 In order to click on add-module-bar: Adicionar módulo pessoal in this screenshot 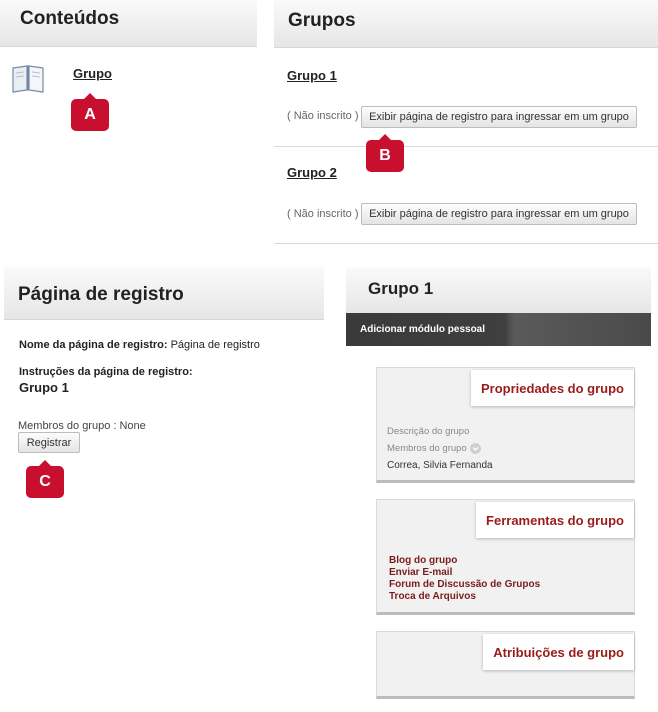, I will do `click(498, 329)`.